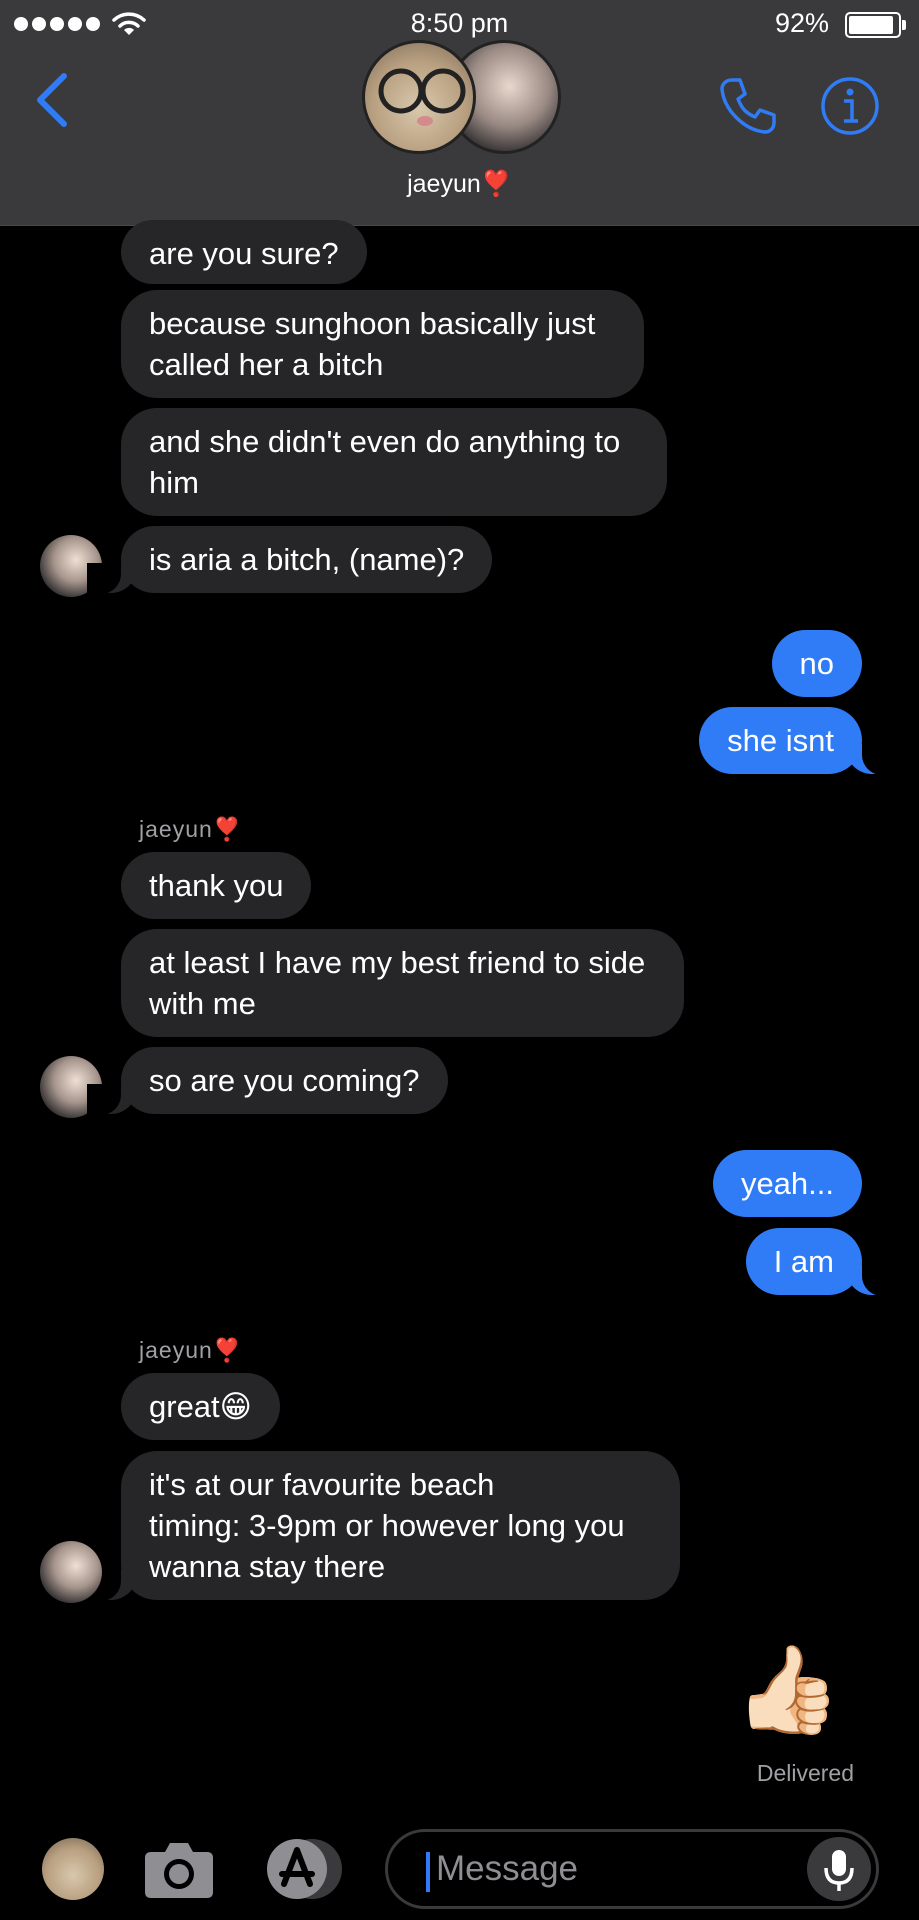 Image resolution: width=919 pixels, height=1920 pixels. I want to click on message-input, so click(612, 1869).